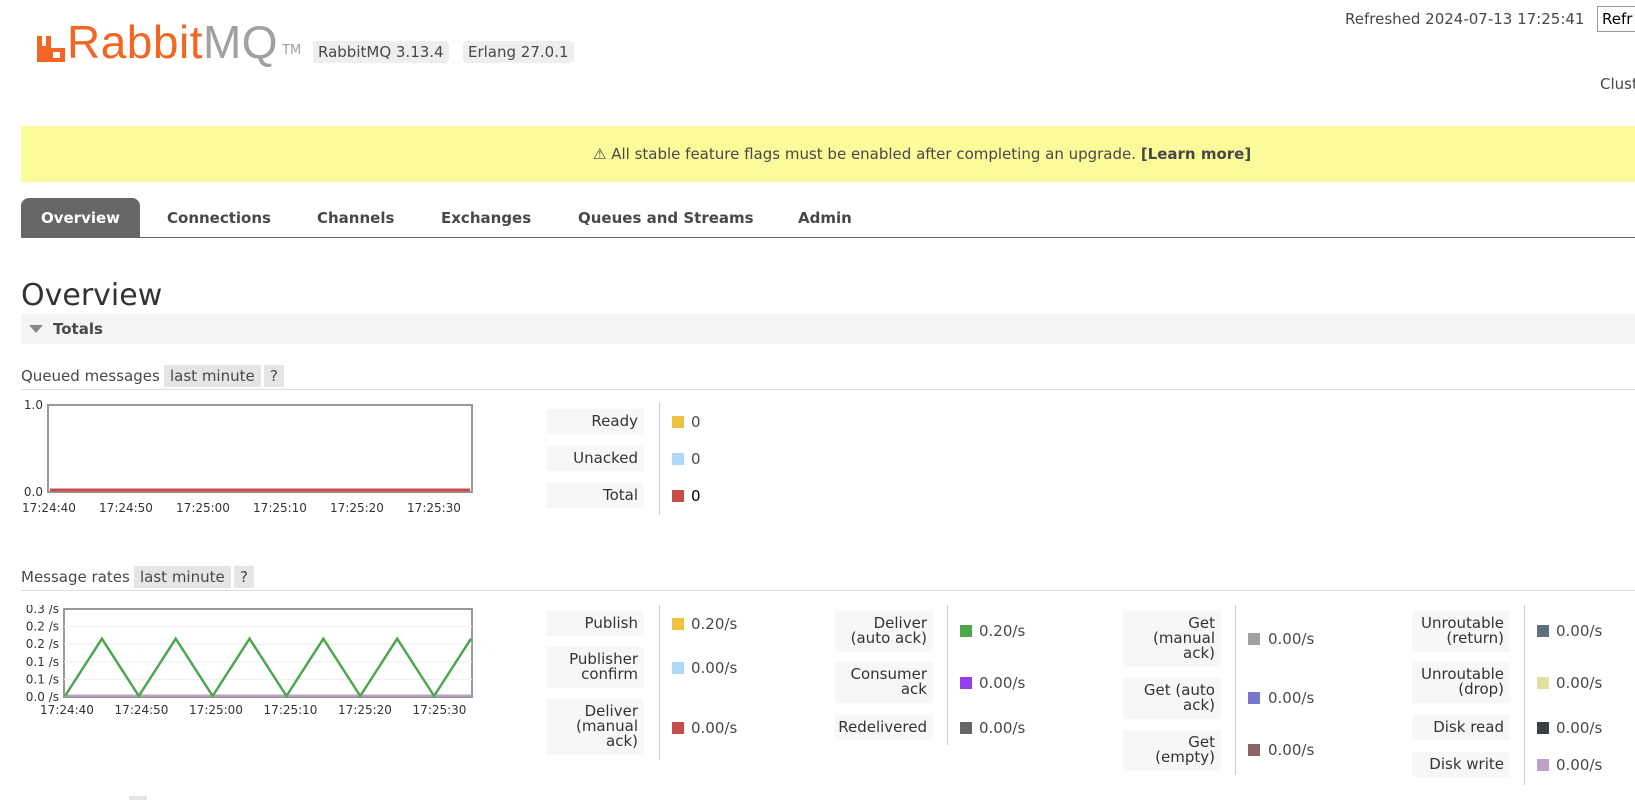 The height and width of the screenshot is (800, 1635). I want to click on rates-range-selector: last minute, so click(182, 577).